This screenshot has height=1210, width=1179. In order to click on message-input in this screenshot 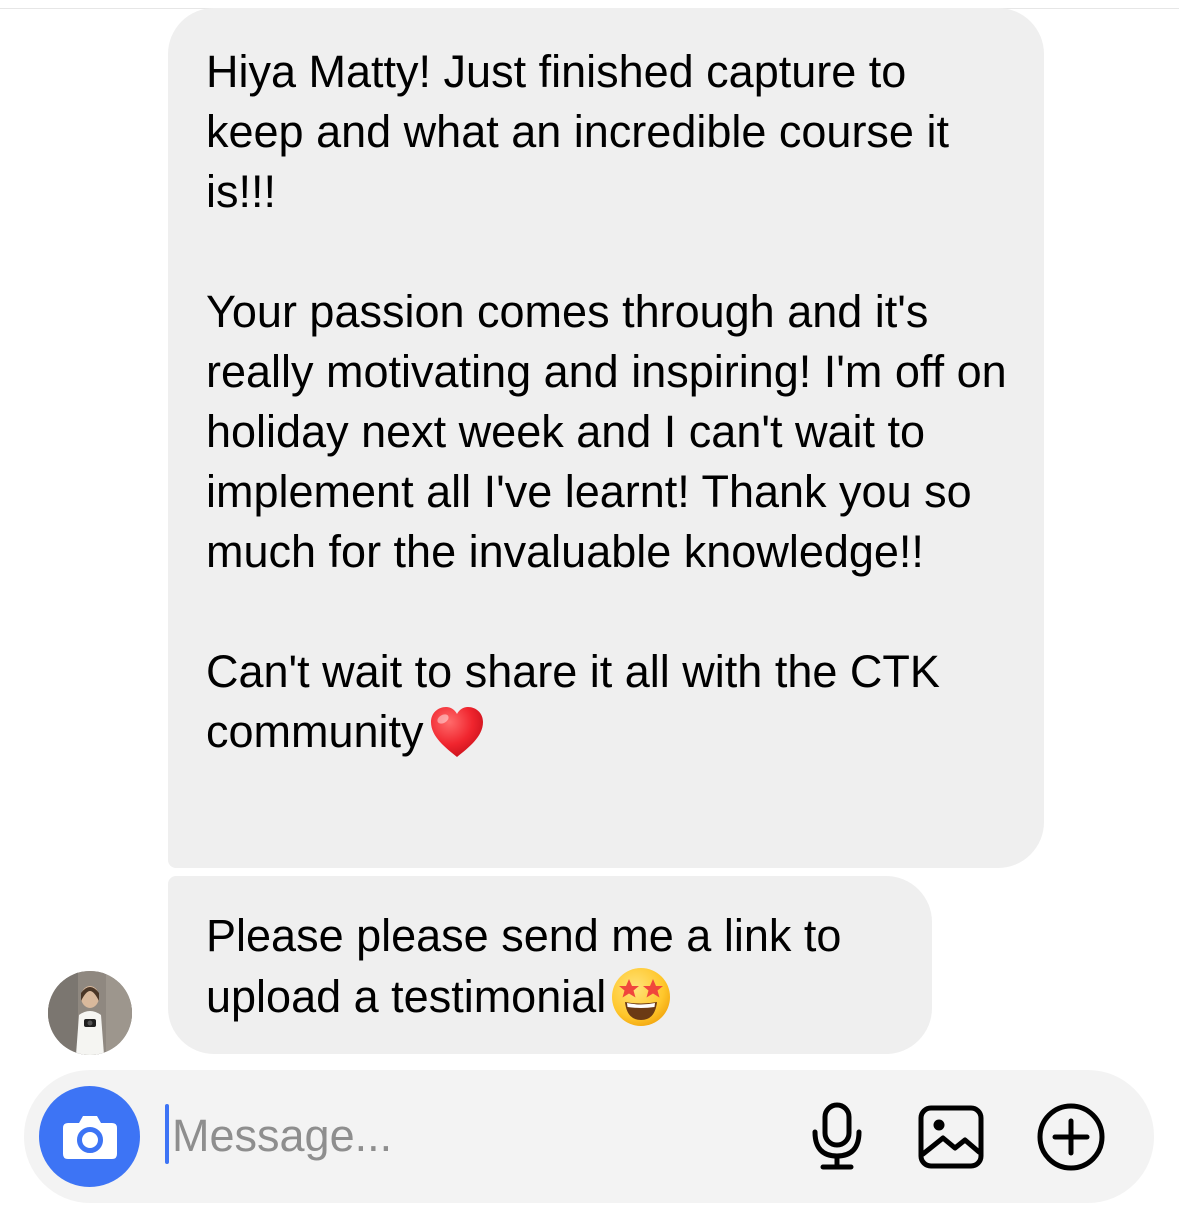, I will do `click(472, 1136)`.